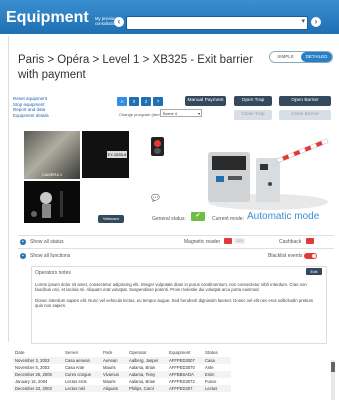 This screenshot has height=404, width=339. I want to click on cell-status: Ante, so click(209, 367).